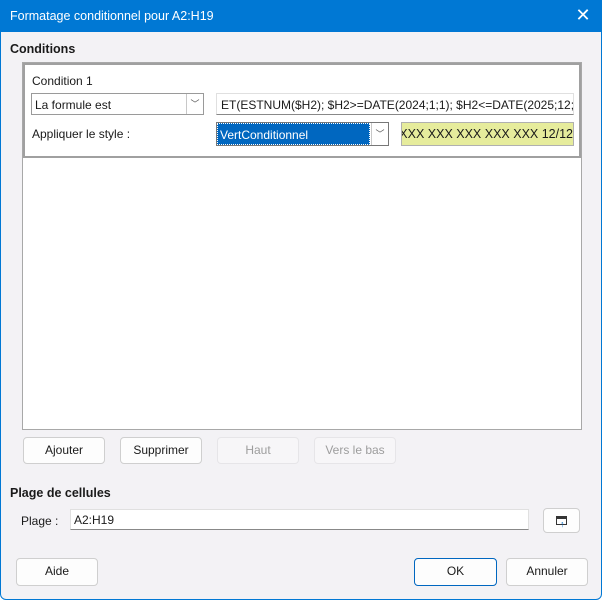 The image size is (602, 600). Describe the element at coordinates (112, 16) in the screenshot. I see `dialog-title: Formatage conditionnel pour A2:H19` at that location.